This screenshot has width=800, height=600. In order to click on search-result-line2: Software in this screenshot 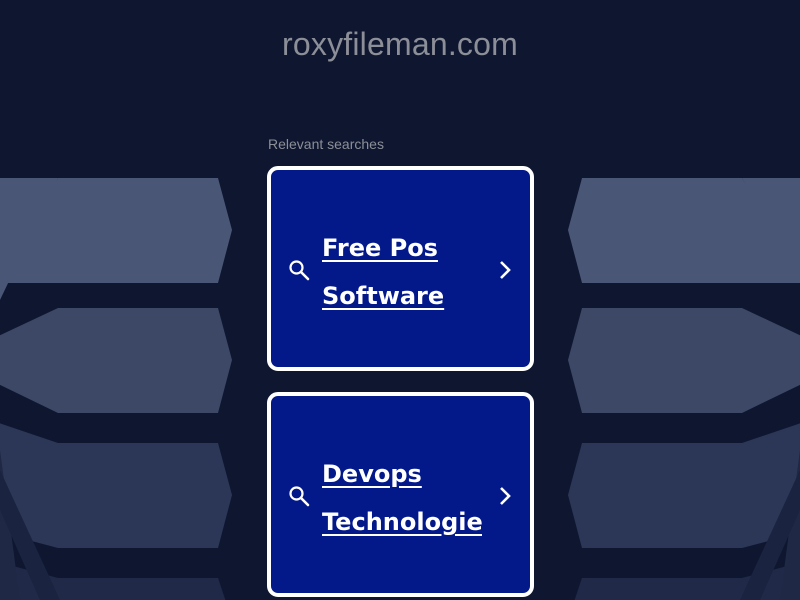, I will do `click(383, 296)`.